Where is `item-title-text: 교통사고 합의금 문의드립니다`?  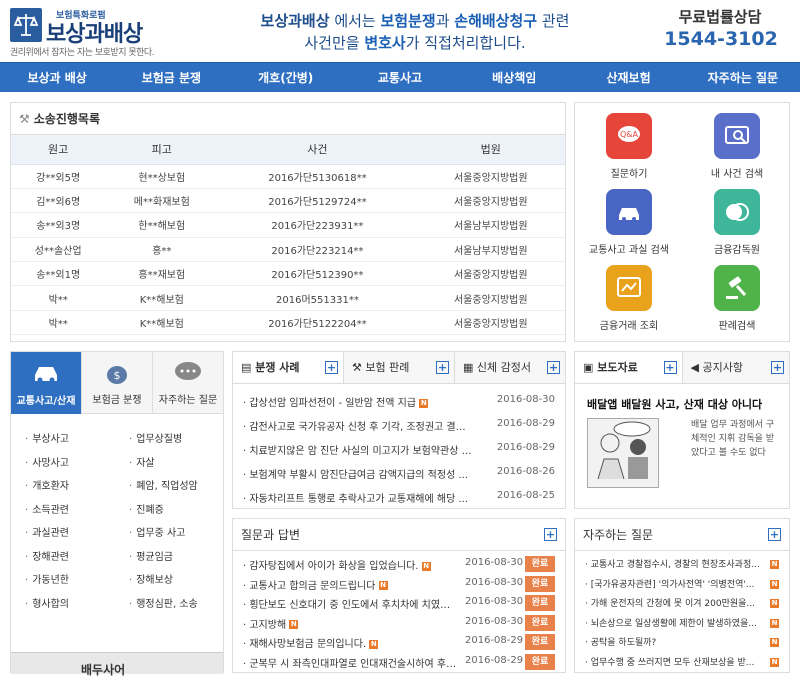 item-title-text: 교통사고 합의금 문의드립니다 is located at coordinates (312, 586).